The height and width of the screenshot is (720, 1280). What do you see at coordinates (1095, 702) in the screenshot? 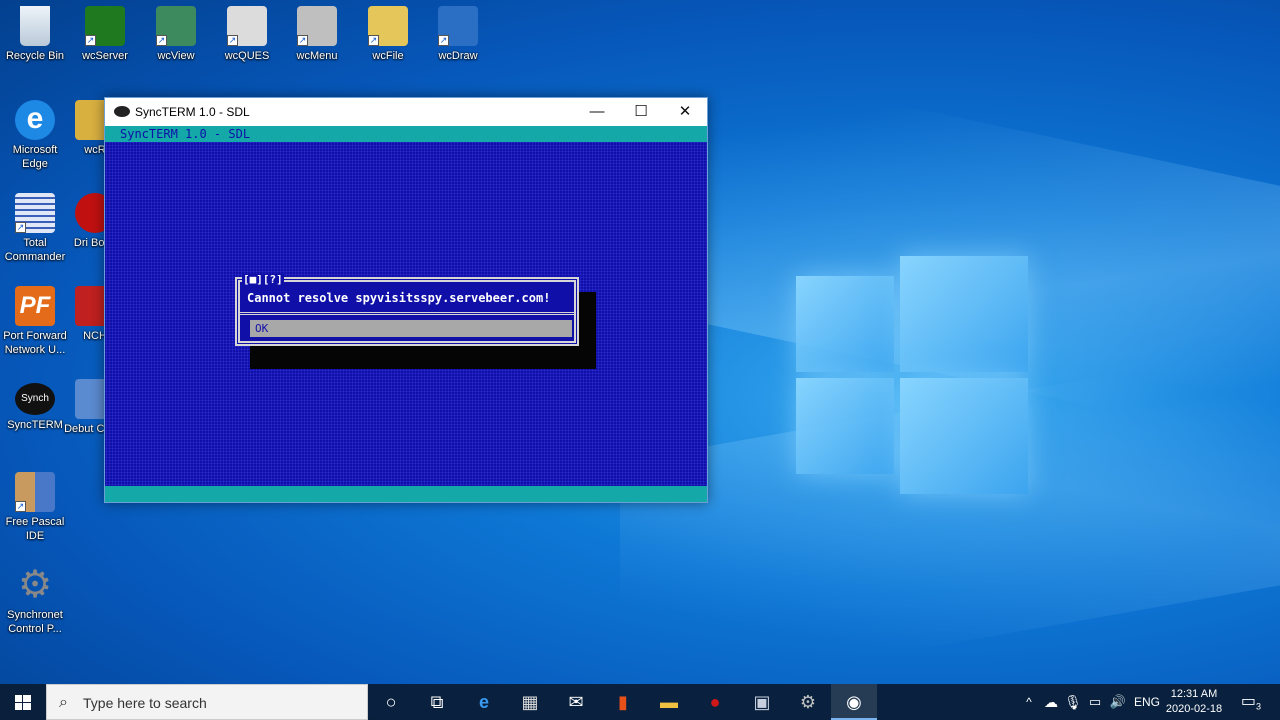
I see `network-icon: ▭` at bounding box center [1095, 702].